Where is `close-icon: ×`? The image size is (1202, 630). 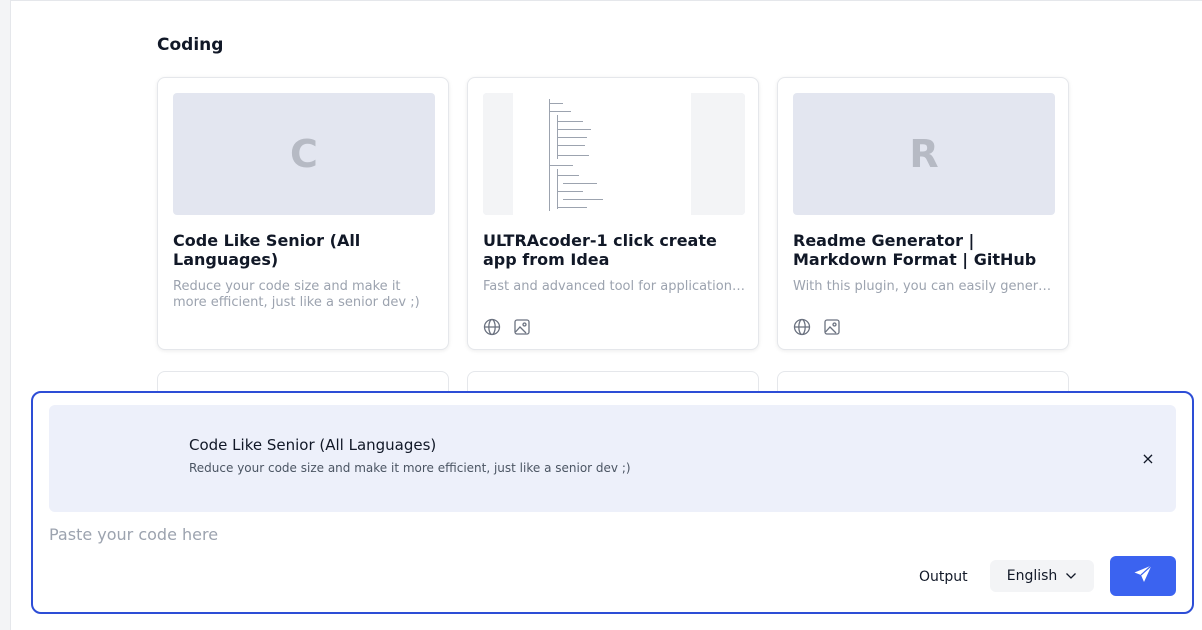
close-icon: × is located at coordinates (1148, 458).